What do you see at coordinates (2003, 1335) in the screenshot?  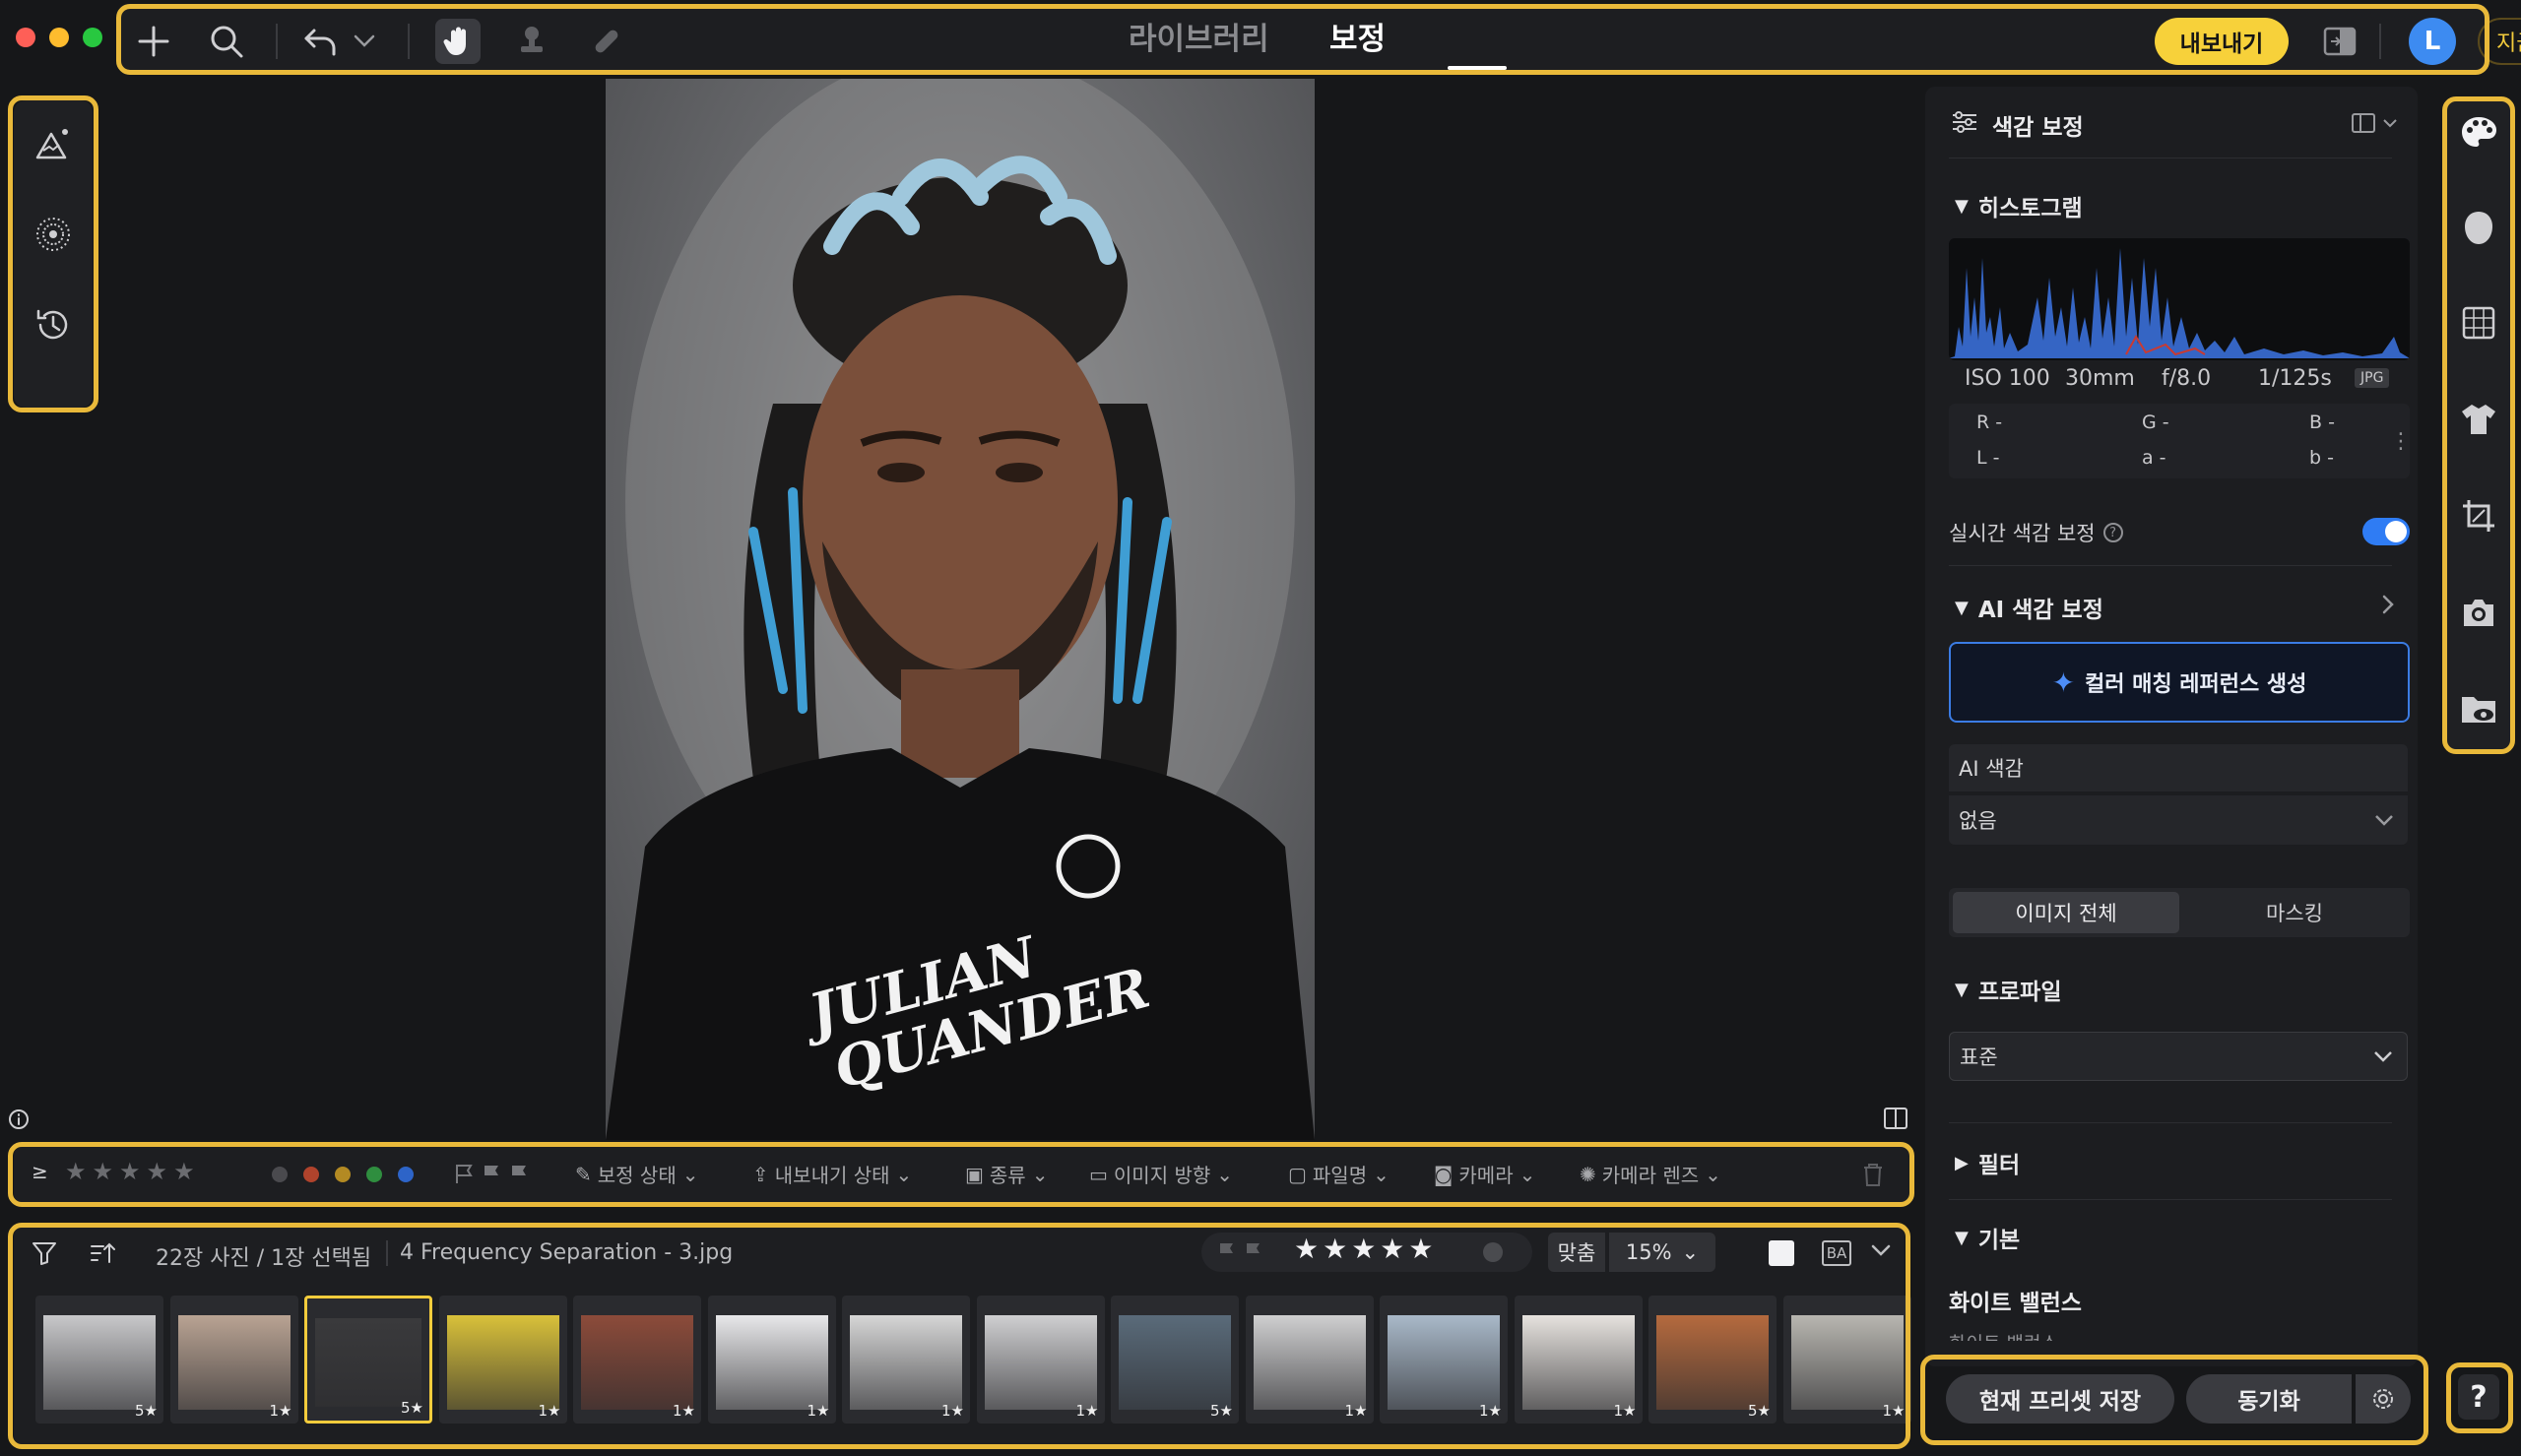 I see `white-balance-sublabel: 화이트 밸런스` at bounding box center [2003, 1335].